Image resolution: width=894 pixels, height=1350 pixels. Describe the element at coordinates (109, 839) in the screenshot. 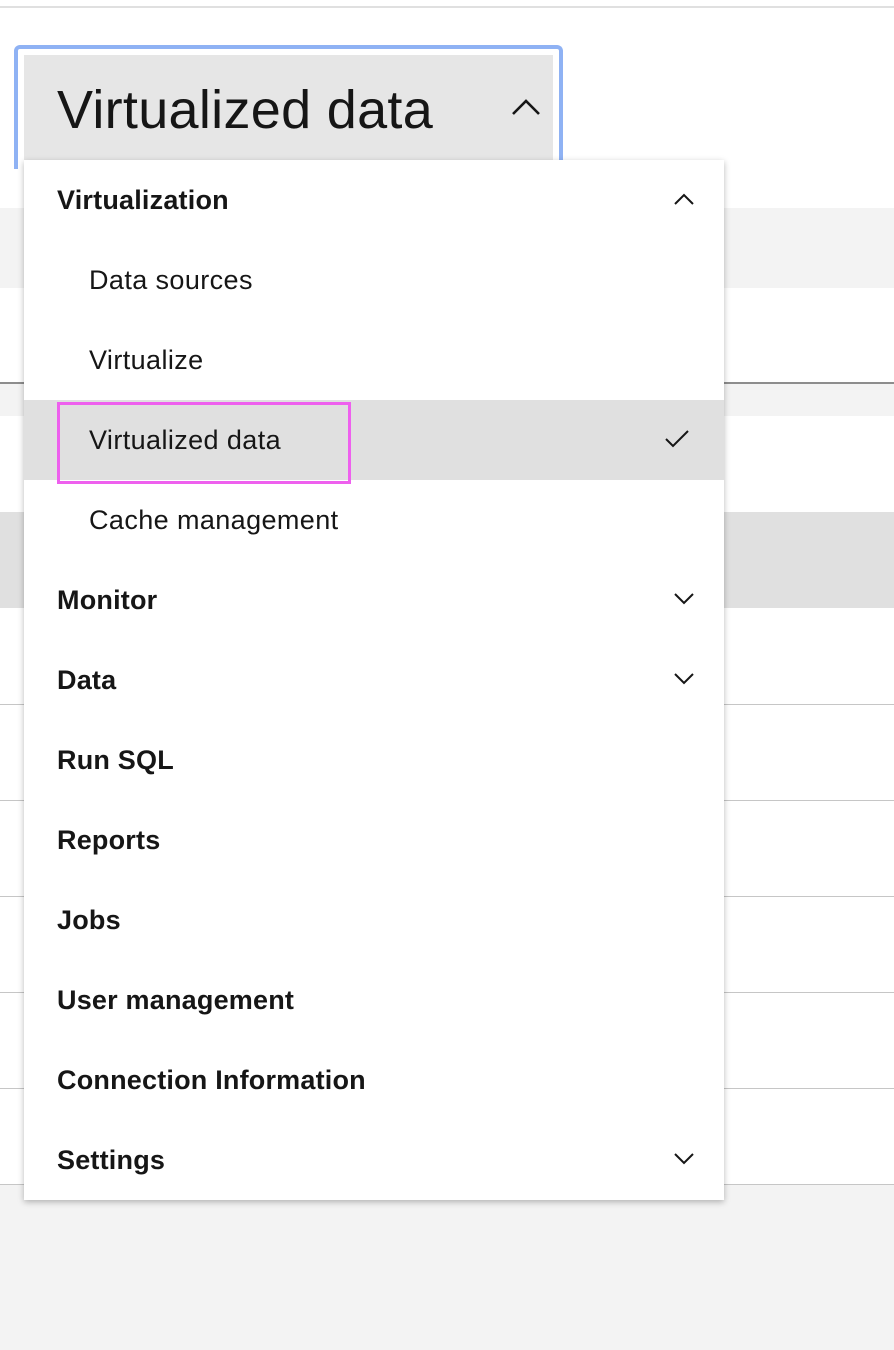

I see `menu-item-label: Reports` at that location.